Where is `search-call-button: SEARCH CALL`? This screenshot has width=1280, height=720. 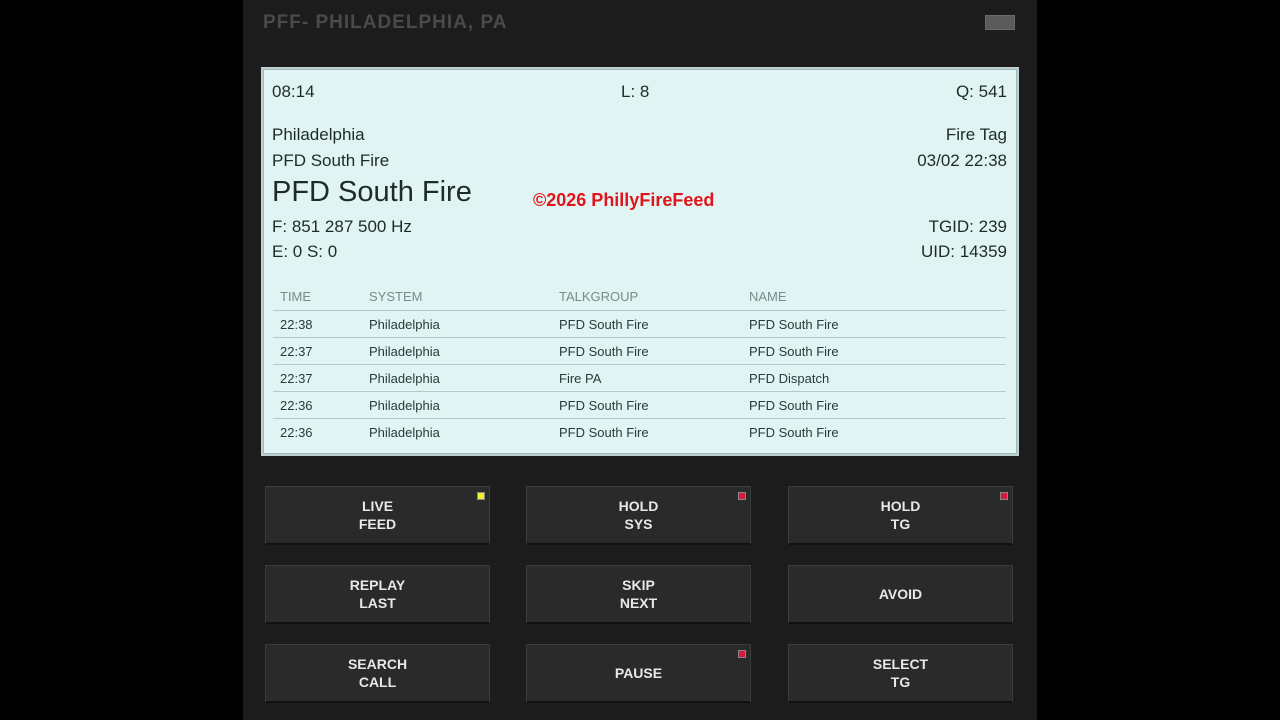
search-call-button: SEARCH CALL is located at coordinates (377, 673).